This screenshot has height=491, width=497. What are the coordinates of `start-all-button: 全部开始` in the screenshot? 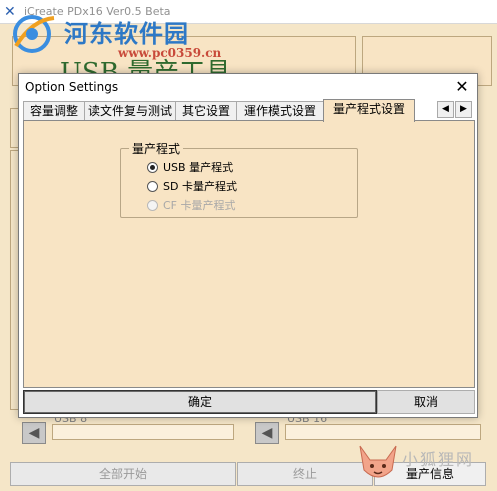 It's located at (123, 474).